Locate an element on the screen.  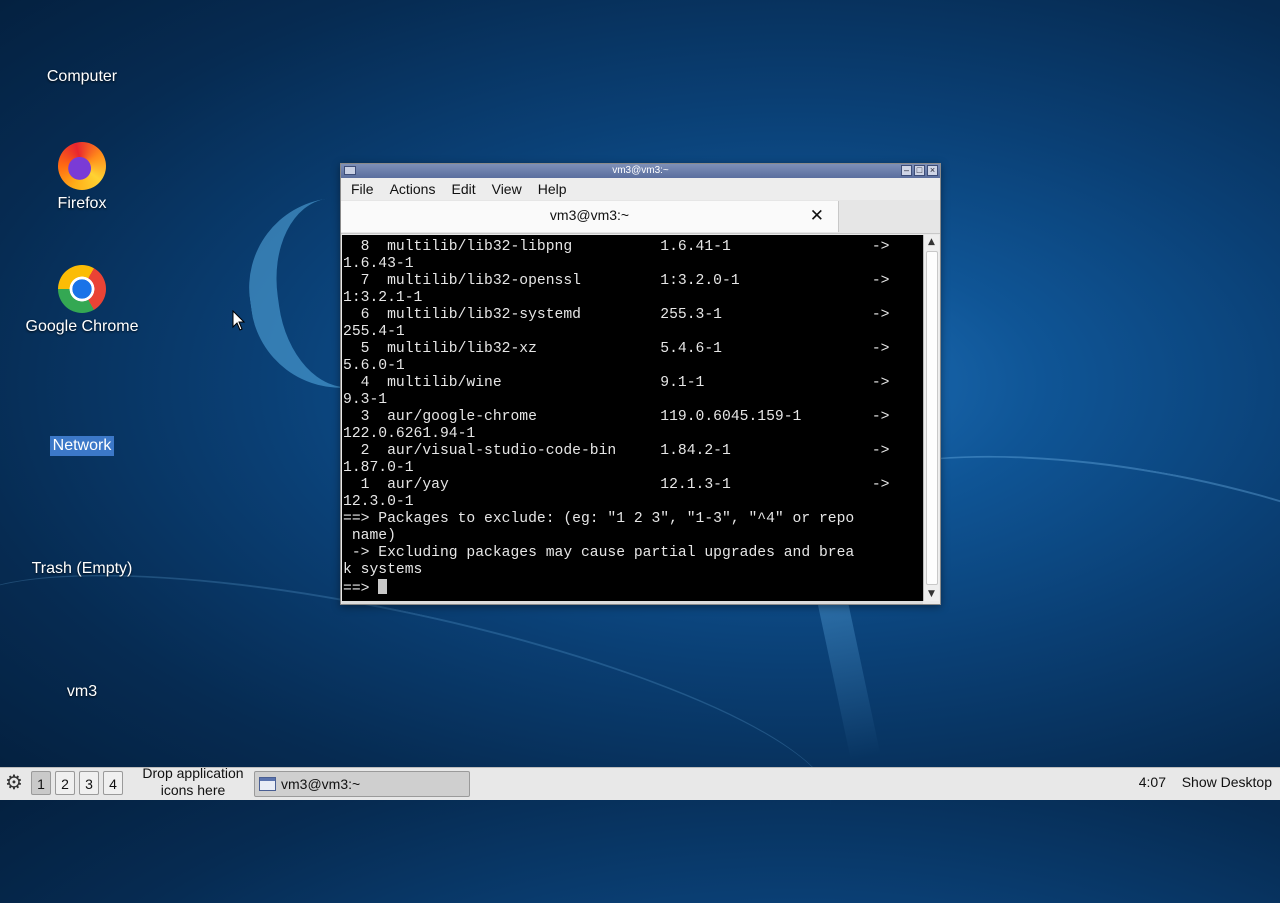
desktop-icon-label: Firefox is located at coordinates (82, 203).